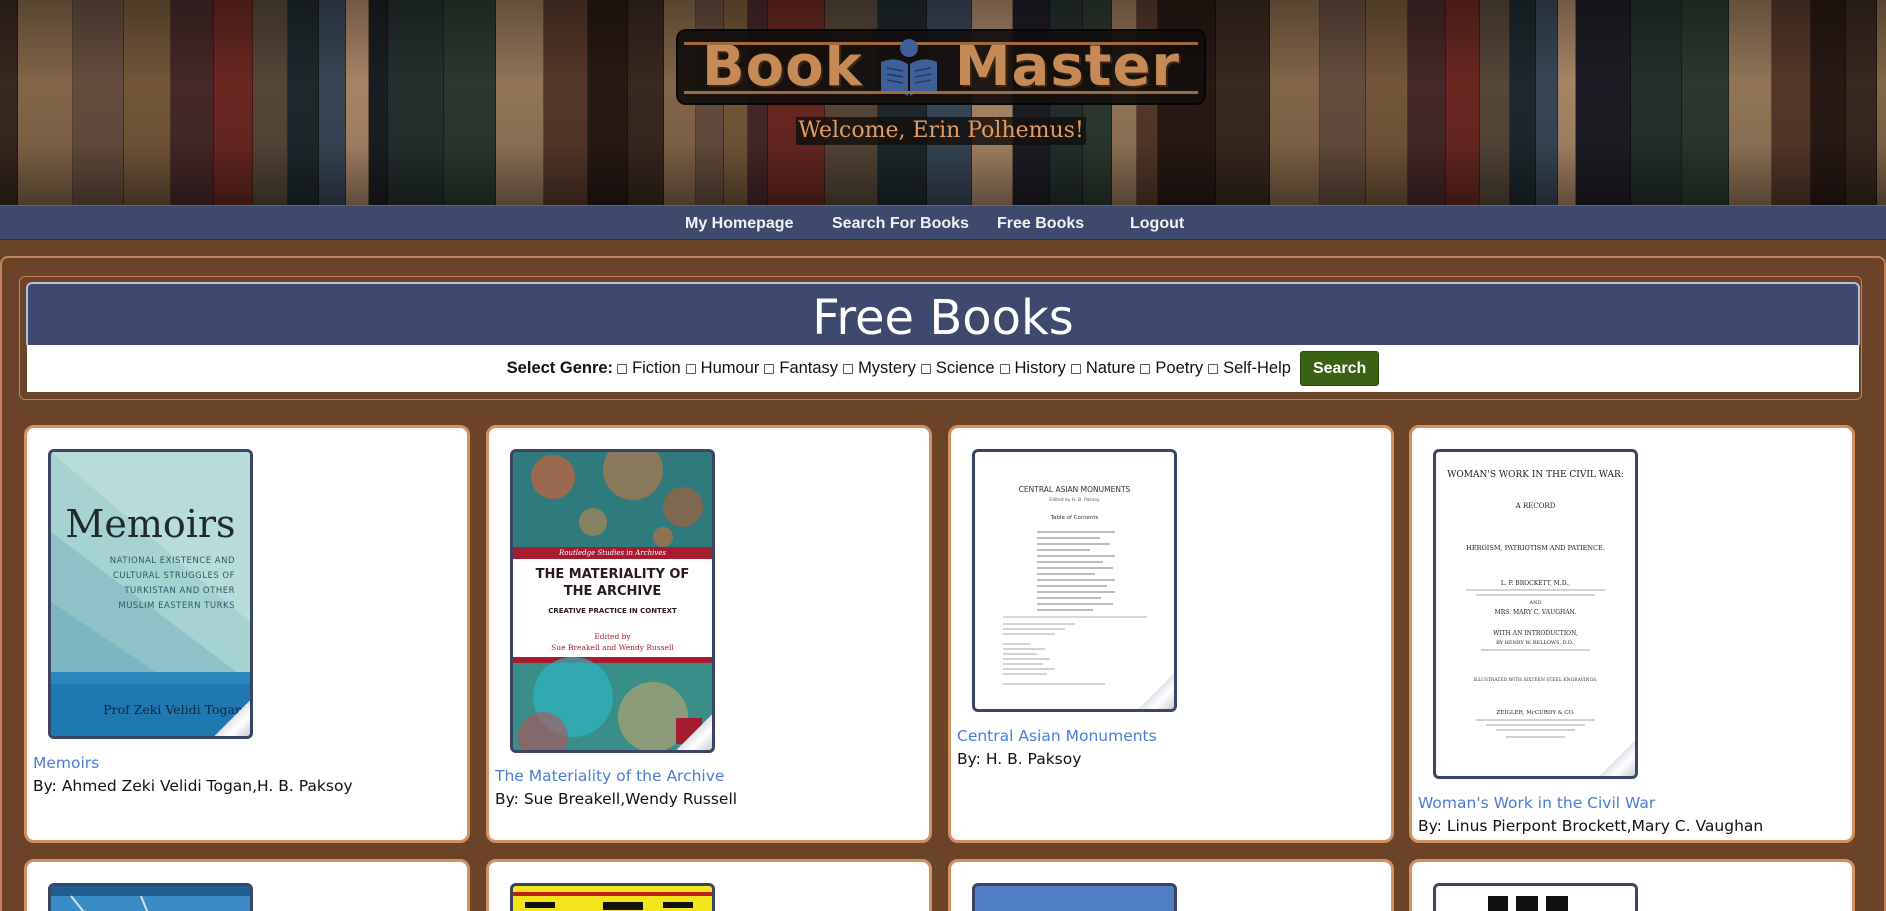 This screenshot has height=911, width=1886. What do you see at coordinates (1019, 759) in the screenshot?
I see `book-authors: By: H. B. Paksoy` at bounding box center [1019, 759].